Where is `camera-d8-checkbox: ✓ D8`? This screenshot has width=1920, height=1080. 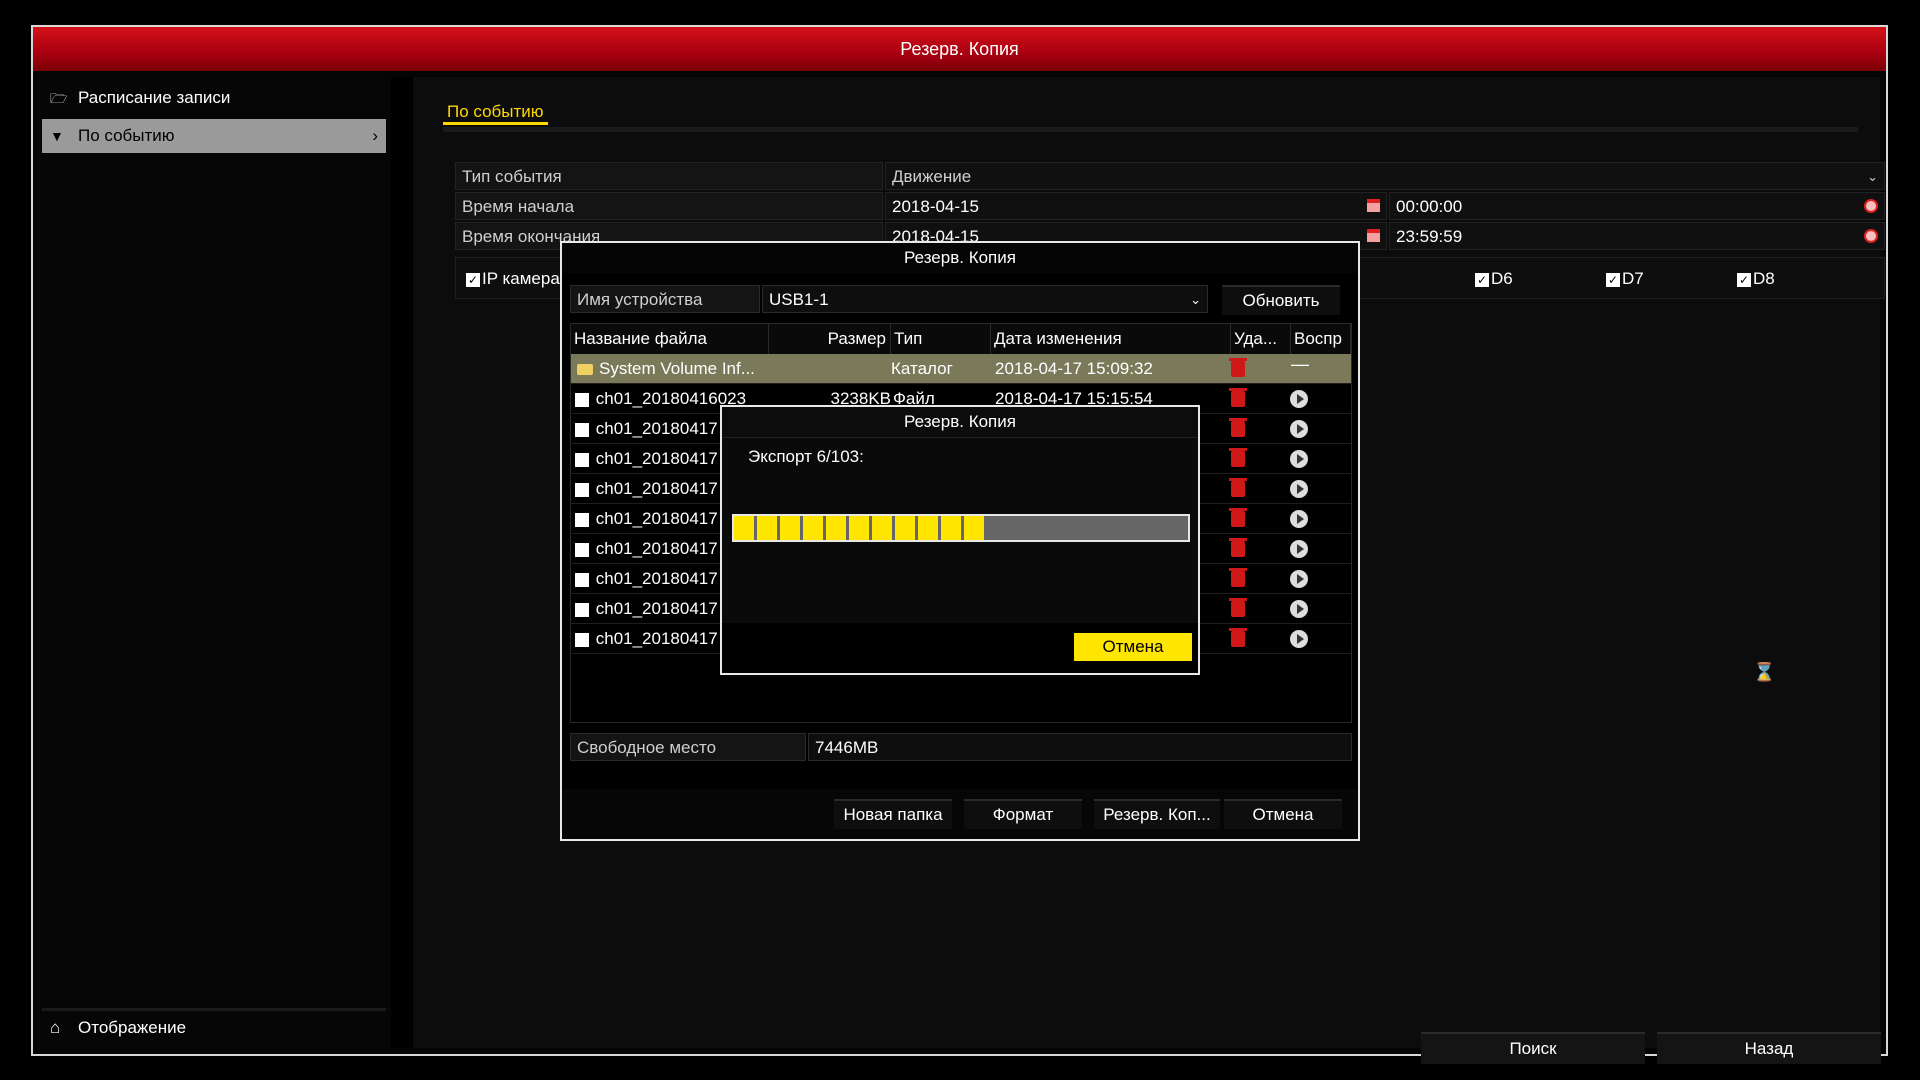 camera-d8-checkbox: ✓ D8 is located at coordinates (1756, 279).